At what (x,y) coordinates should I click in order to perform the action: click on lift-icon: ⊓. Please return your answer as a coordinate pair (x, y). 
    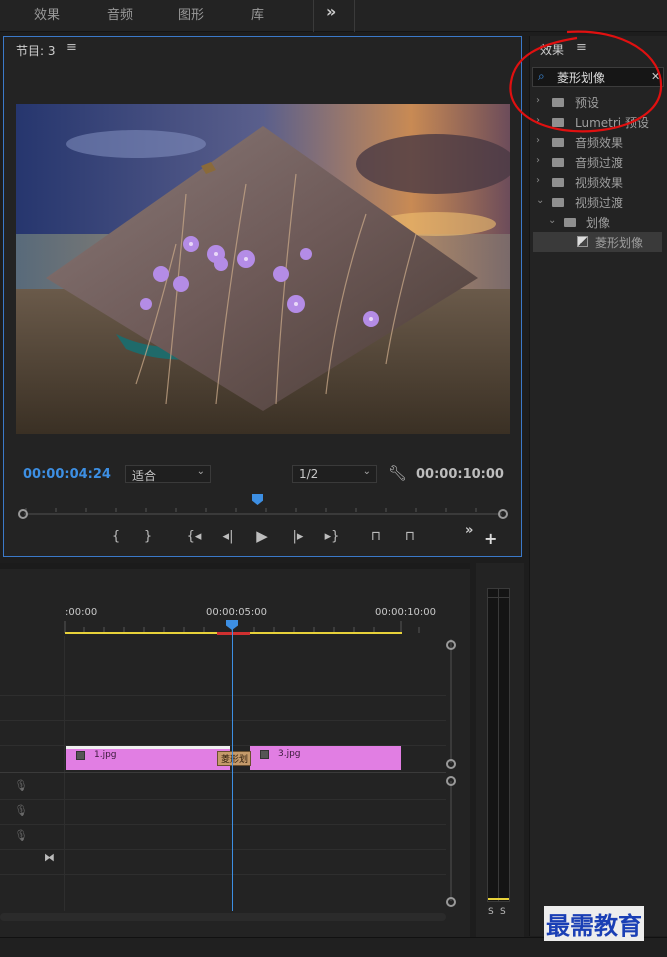
    Looking at the image, I should click on (376, 536).